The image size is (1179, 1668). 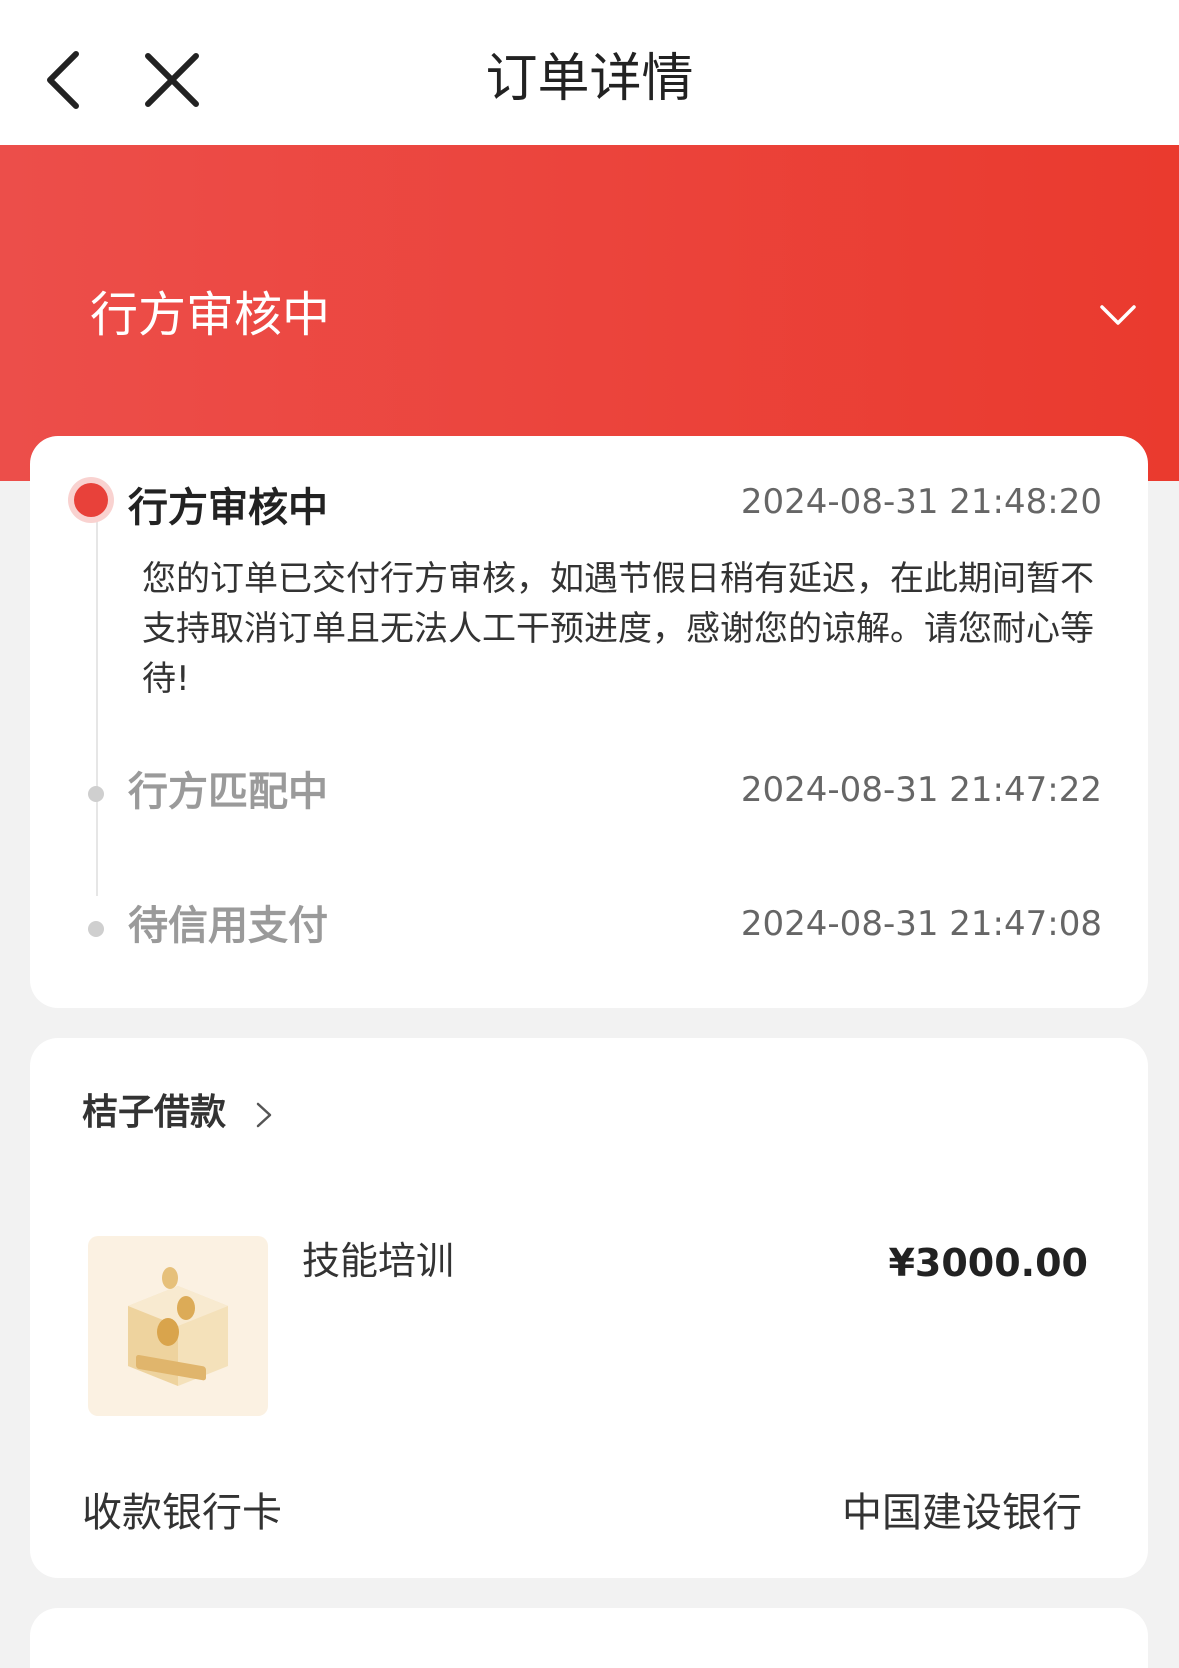 What do you see at coordinates (921, 924) in the screenshot?
I see `timeline-step-time: 2024-08-31 21:47:08` at bounding box center [921, 924].